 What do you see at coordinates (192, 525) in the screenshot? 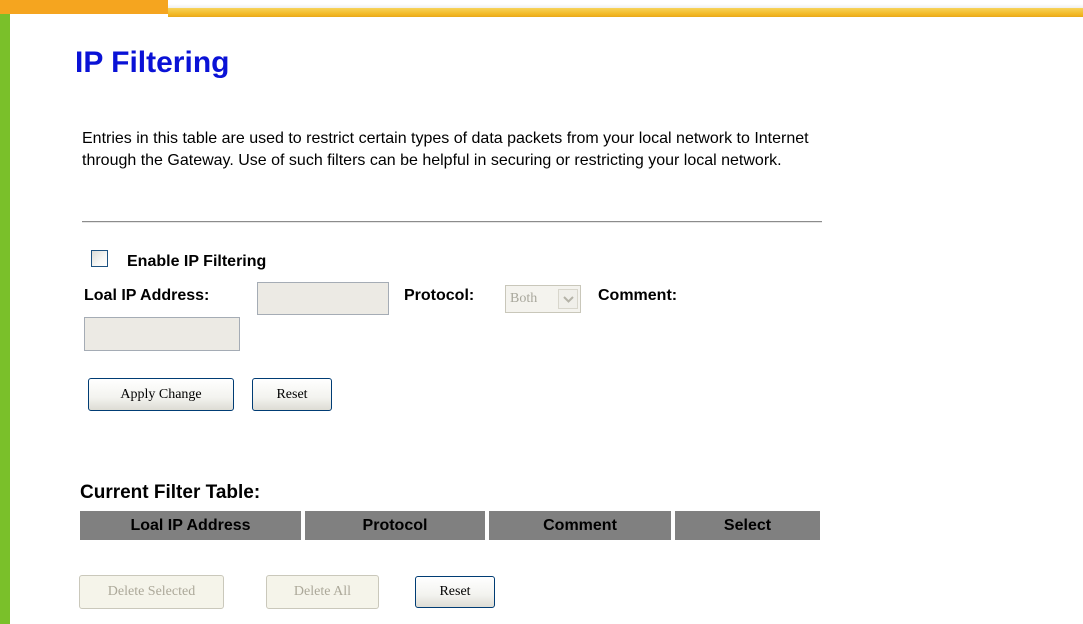
I see `column-header-local-ip: Loal IP Address` at bounding box center [192, 525].